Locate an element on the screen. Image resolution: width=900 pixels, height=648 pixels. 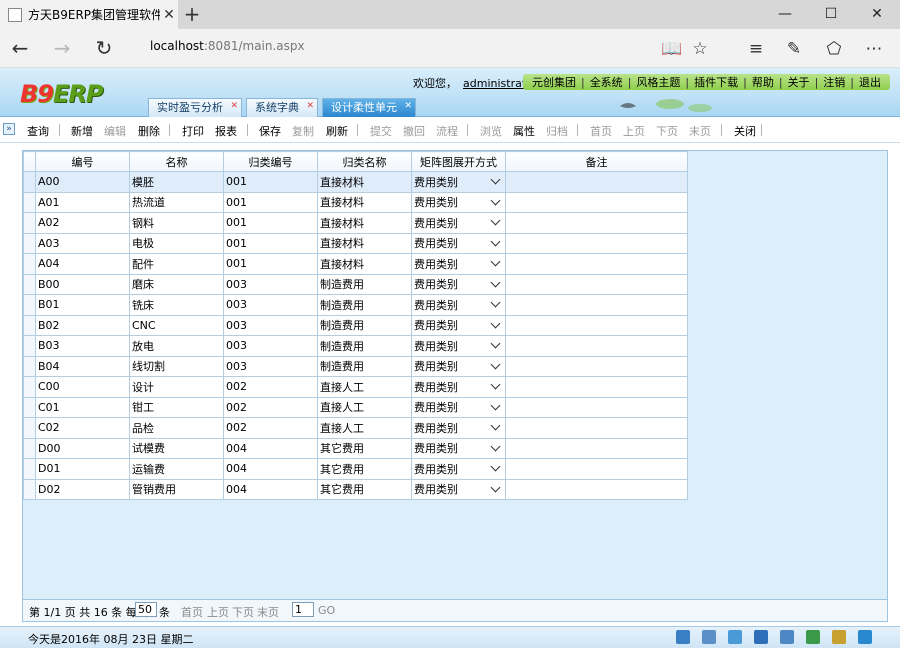
table-cell: 模胚 is located at coordinates (176, 182).